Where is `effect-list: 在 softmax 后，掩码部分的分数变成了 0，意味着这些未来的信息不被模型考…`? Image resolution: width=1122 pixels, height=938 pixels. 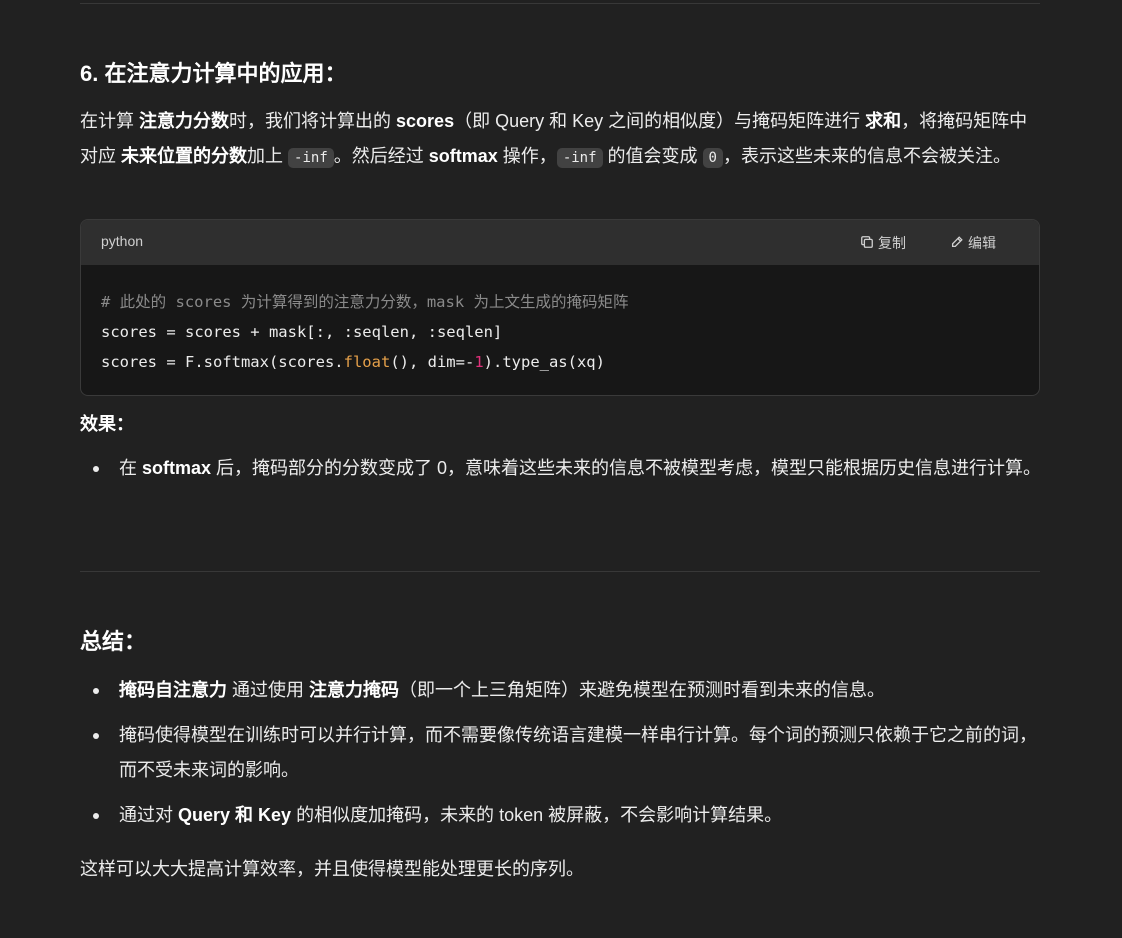
effect-list: 在 softmax 后，掩码部分的分数变成了 0，意味着这些未来的信息不被模型考… is located at coordinates (562, 473).